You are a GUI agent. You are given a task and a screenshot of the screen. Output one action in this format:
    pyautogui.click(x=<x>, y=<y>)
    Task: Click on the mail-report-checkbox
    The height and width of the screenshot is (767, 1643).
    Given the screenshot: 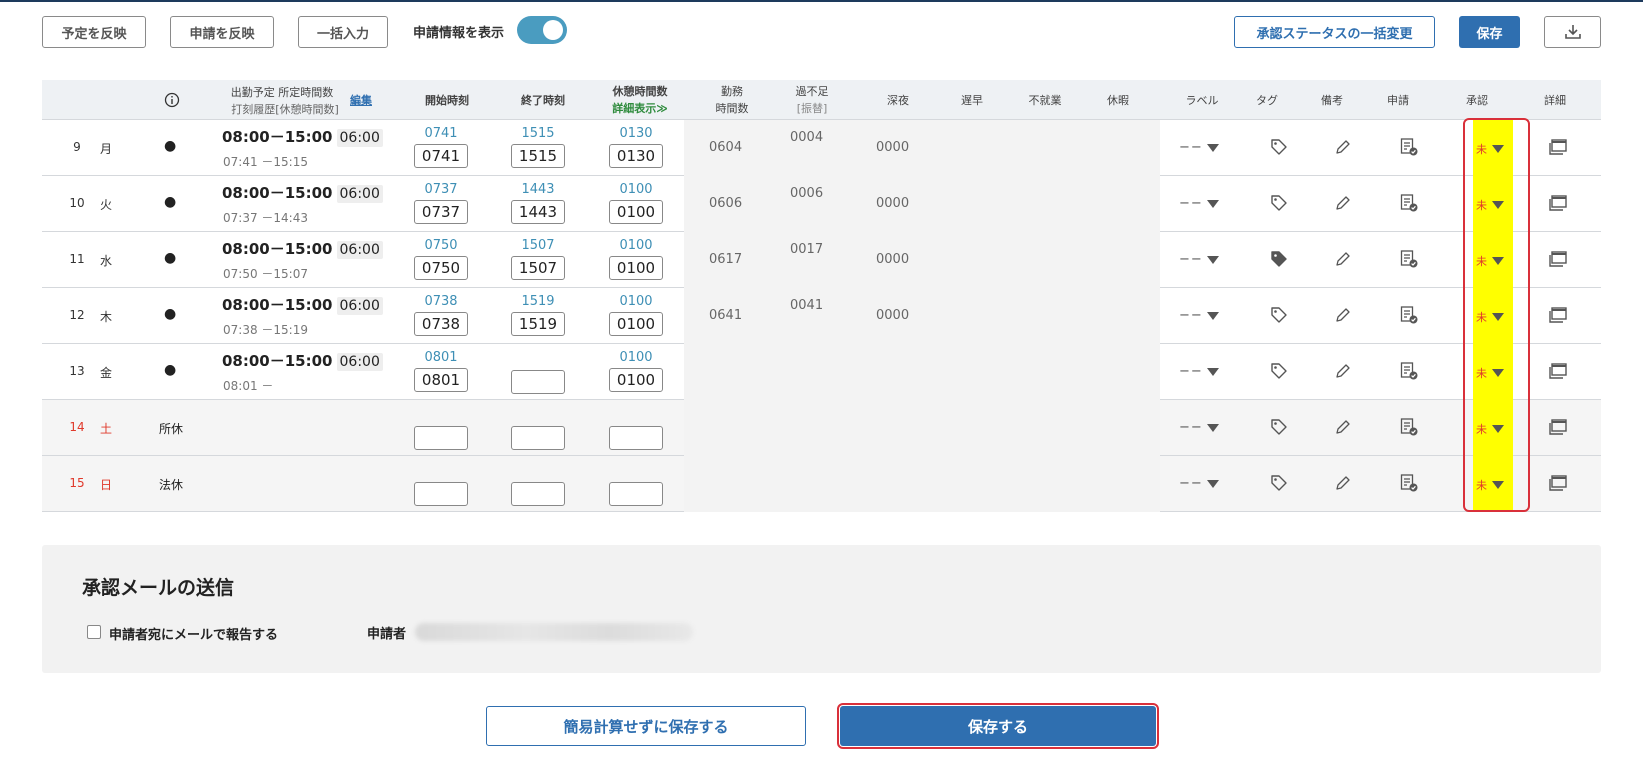 What is the action you would take?
    pyautogui.click(x=94, y=632)
    